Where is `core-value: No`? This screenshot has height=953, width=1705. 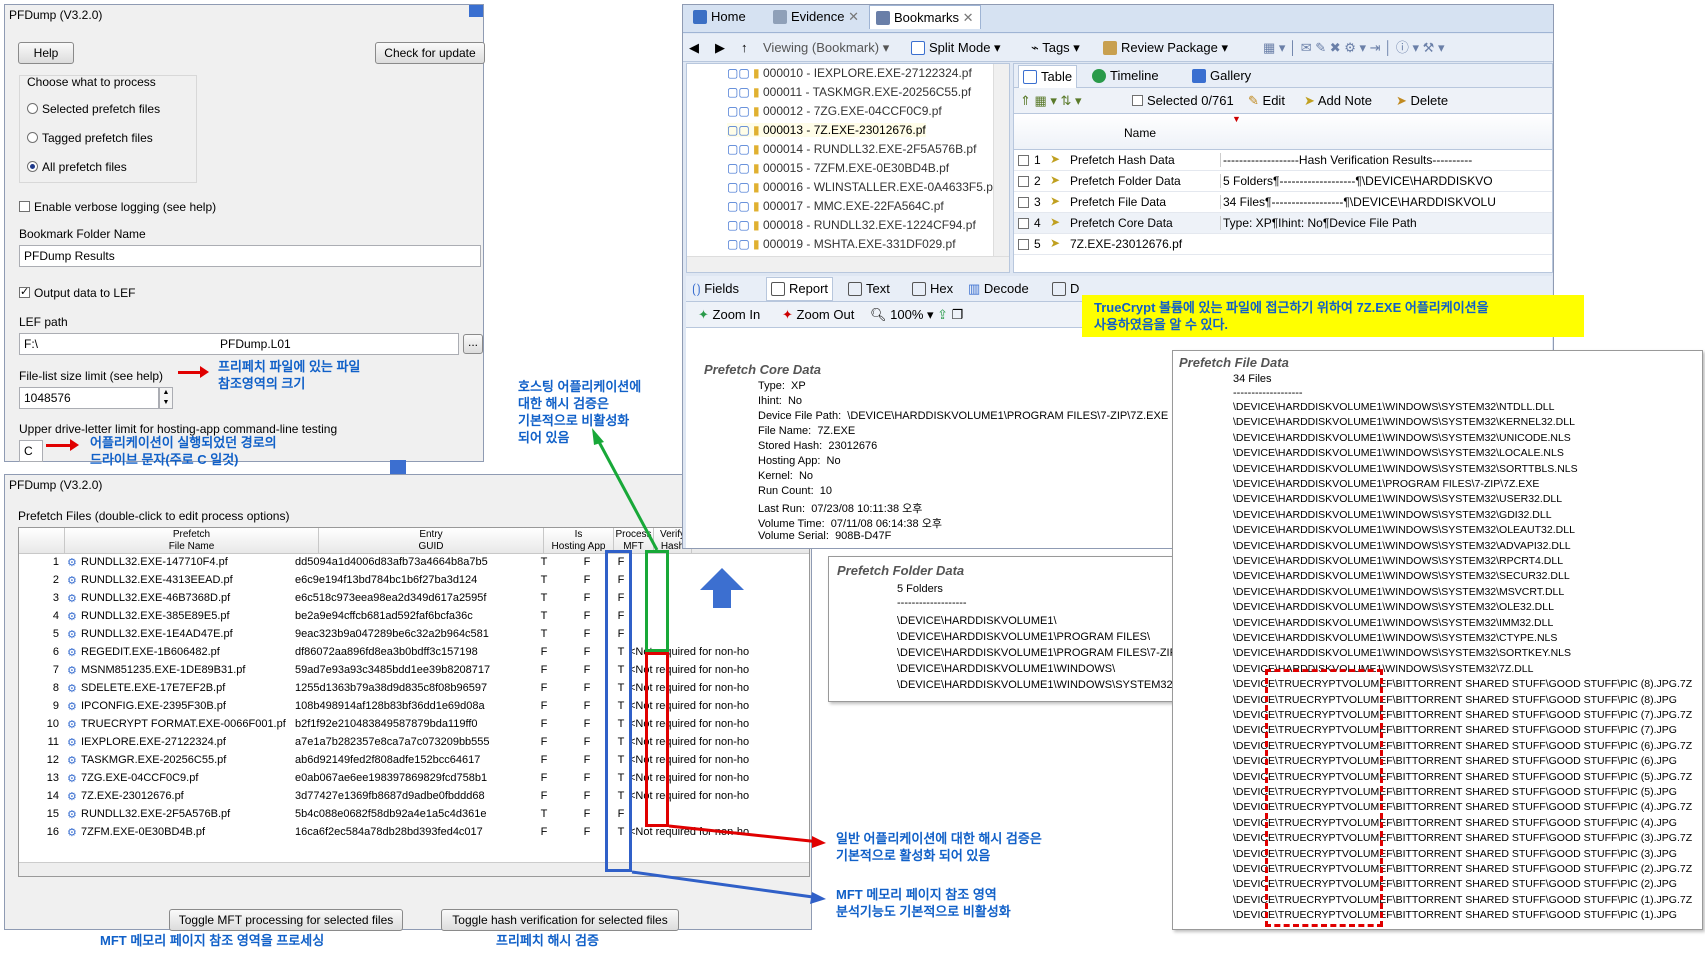
core-value: No is located at coordinates (833, 461).